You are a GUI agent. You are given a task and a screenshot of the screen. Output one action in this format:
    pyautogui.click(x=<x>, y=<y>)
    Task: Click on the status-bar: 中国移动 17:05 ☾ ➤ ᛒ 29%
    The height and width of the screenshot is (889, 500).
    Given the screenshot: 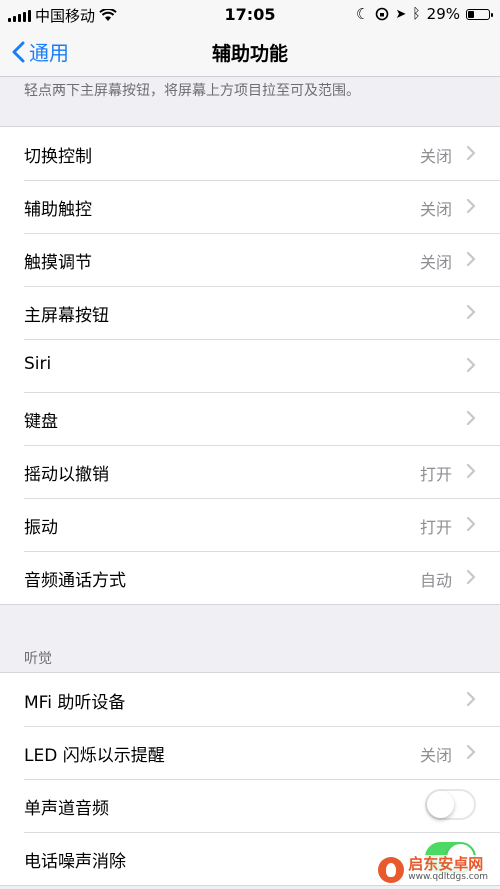 What is the action you would take?
    pyautogui.click(x=250, y=14)
    